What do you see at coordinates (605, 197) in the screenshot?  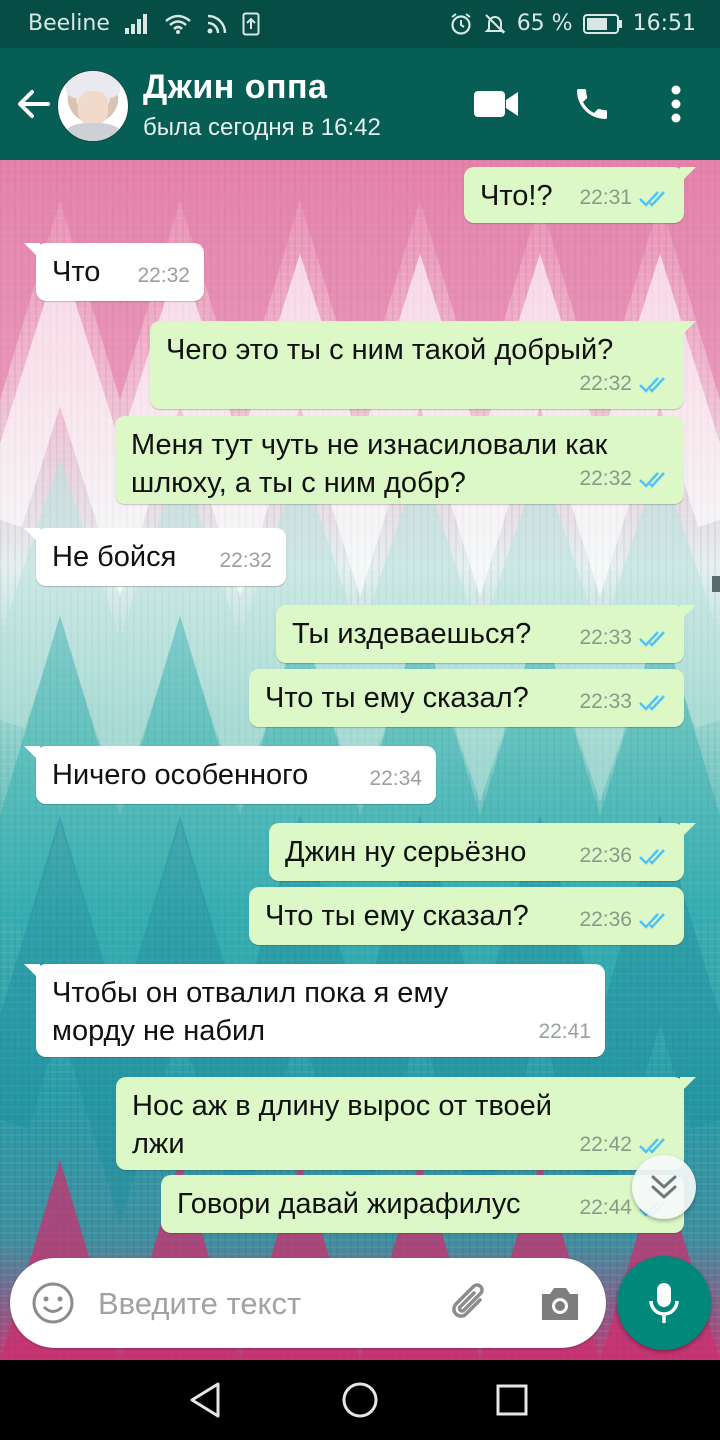 I see `message-time: 22:31` at bounding box center [605, 197].